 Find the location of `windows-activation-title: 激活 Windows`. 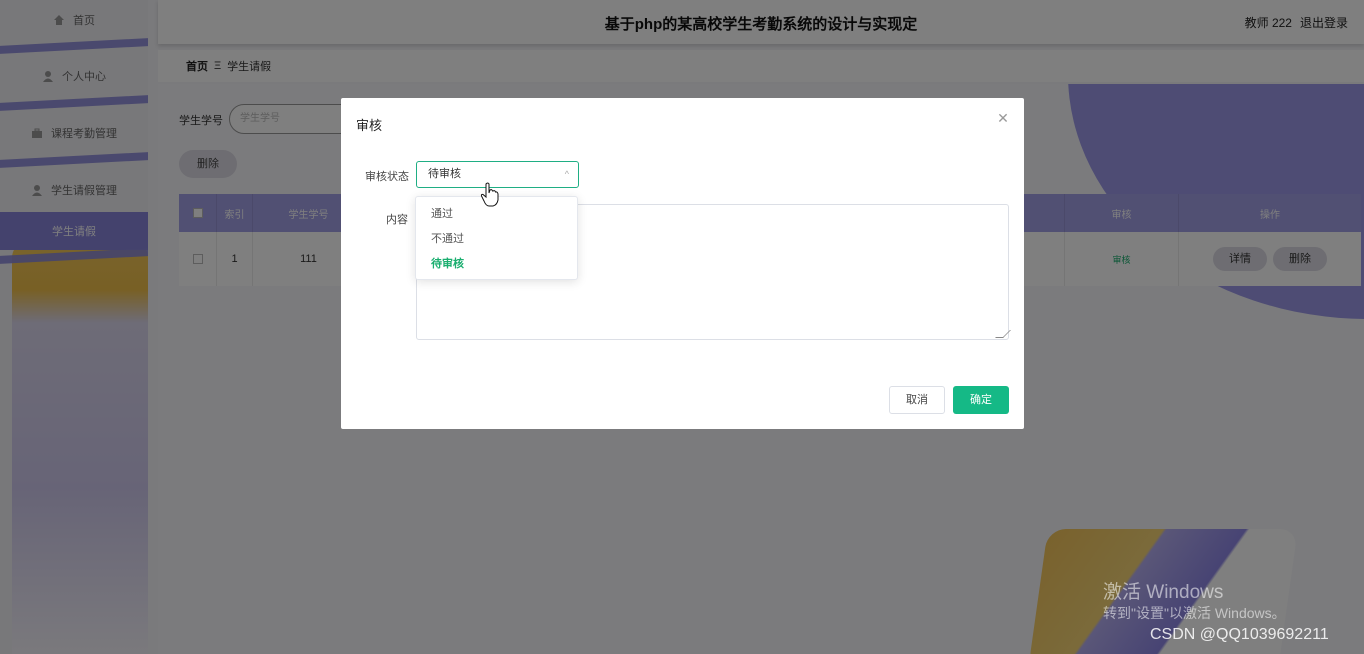

windows-activation-title: 激活 Windows is located at coordinates (1163, 592).